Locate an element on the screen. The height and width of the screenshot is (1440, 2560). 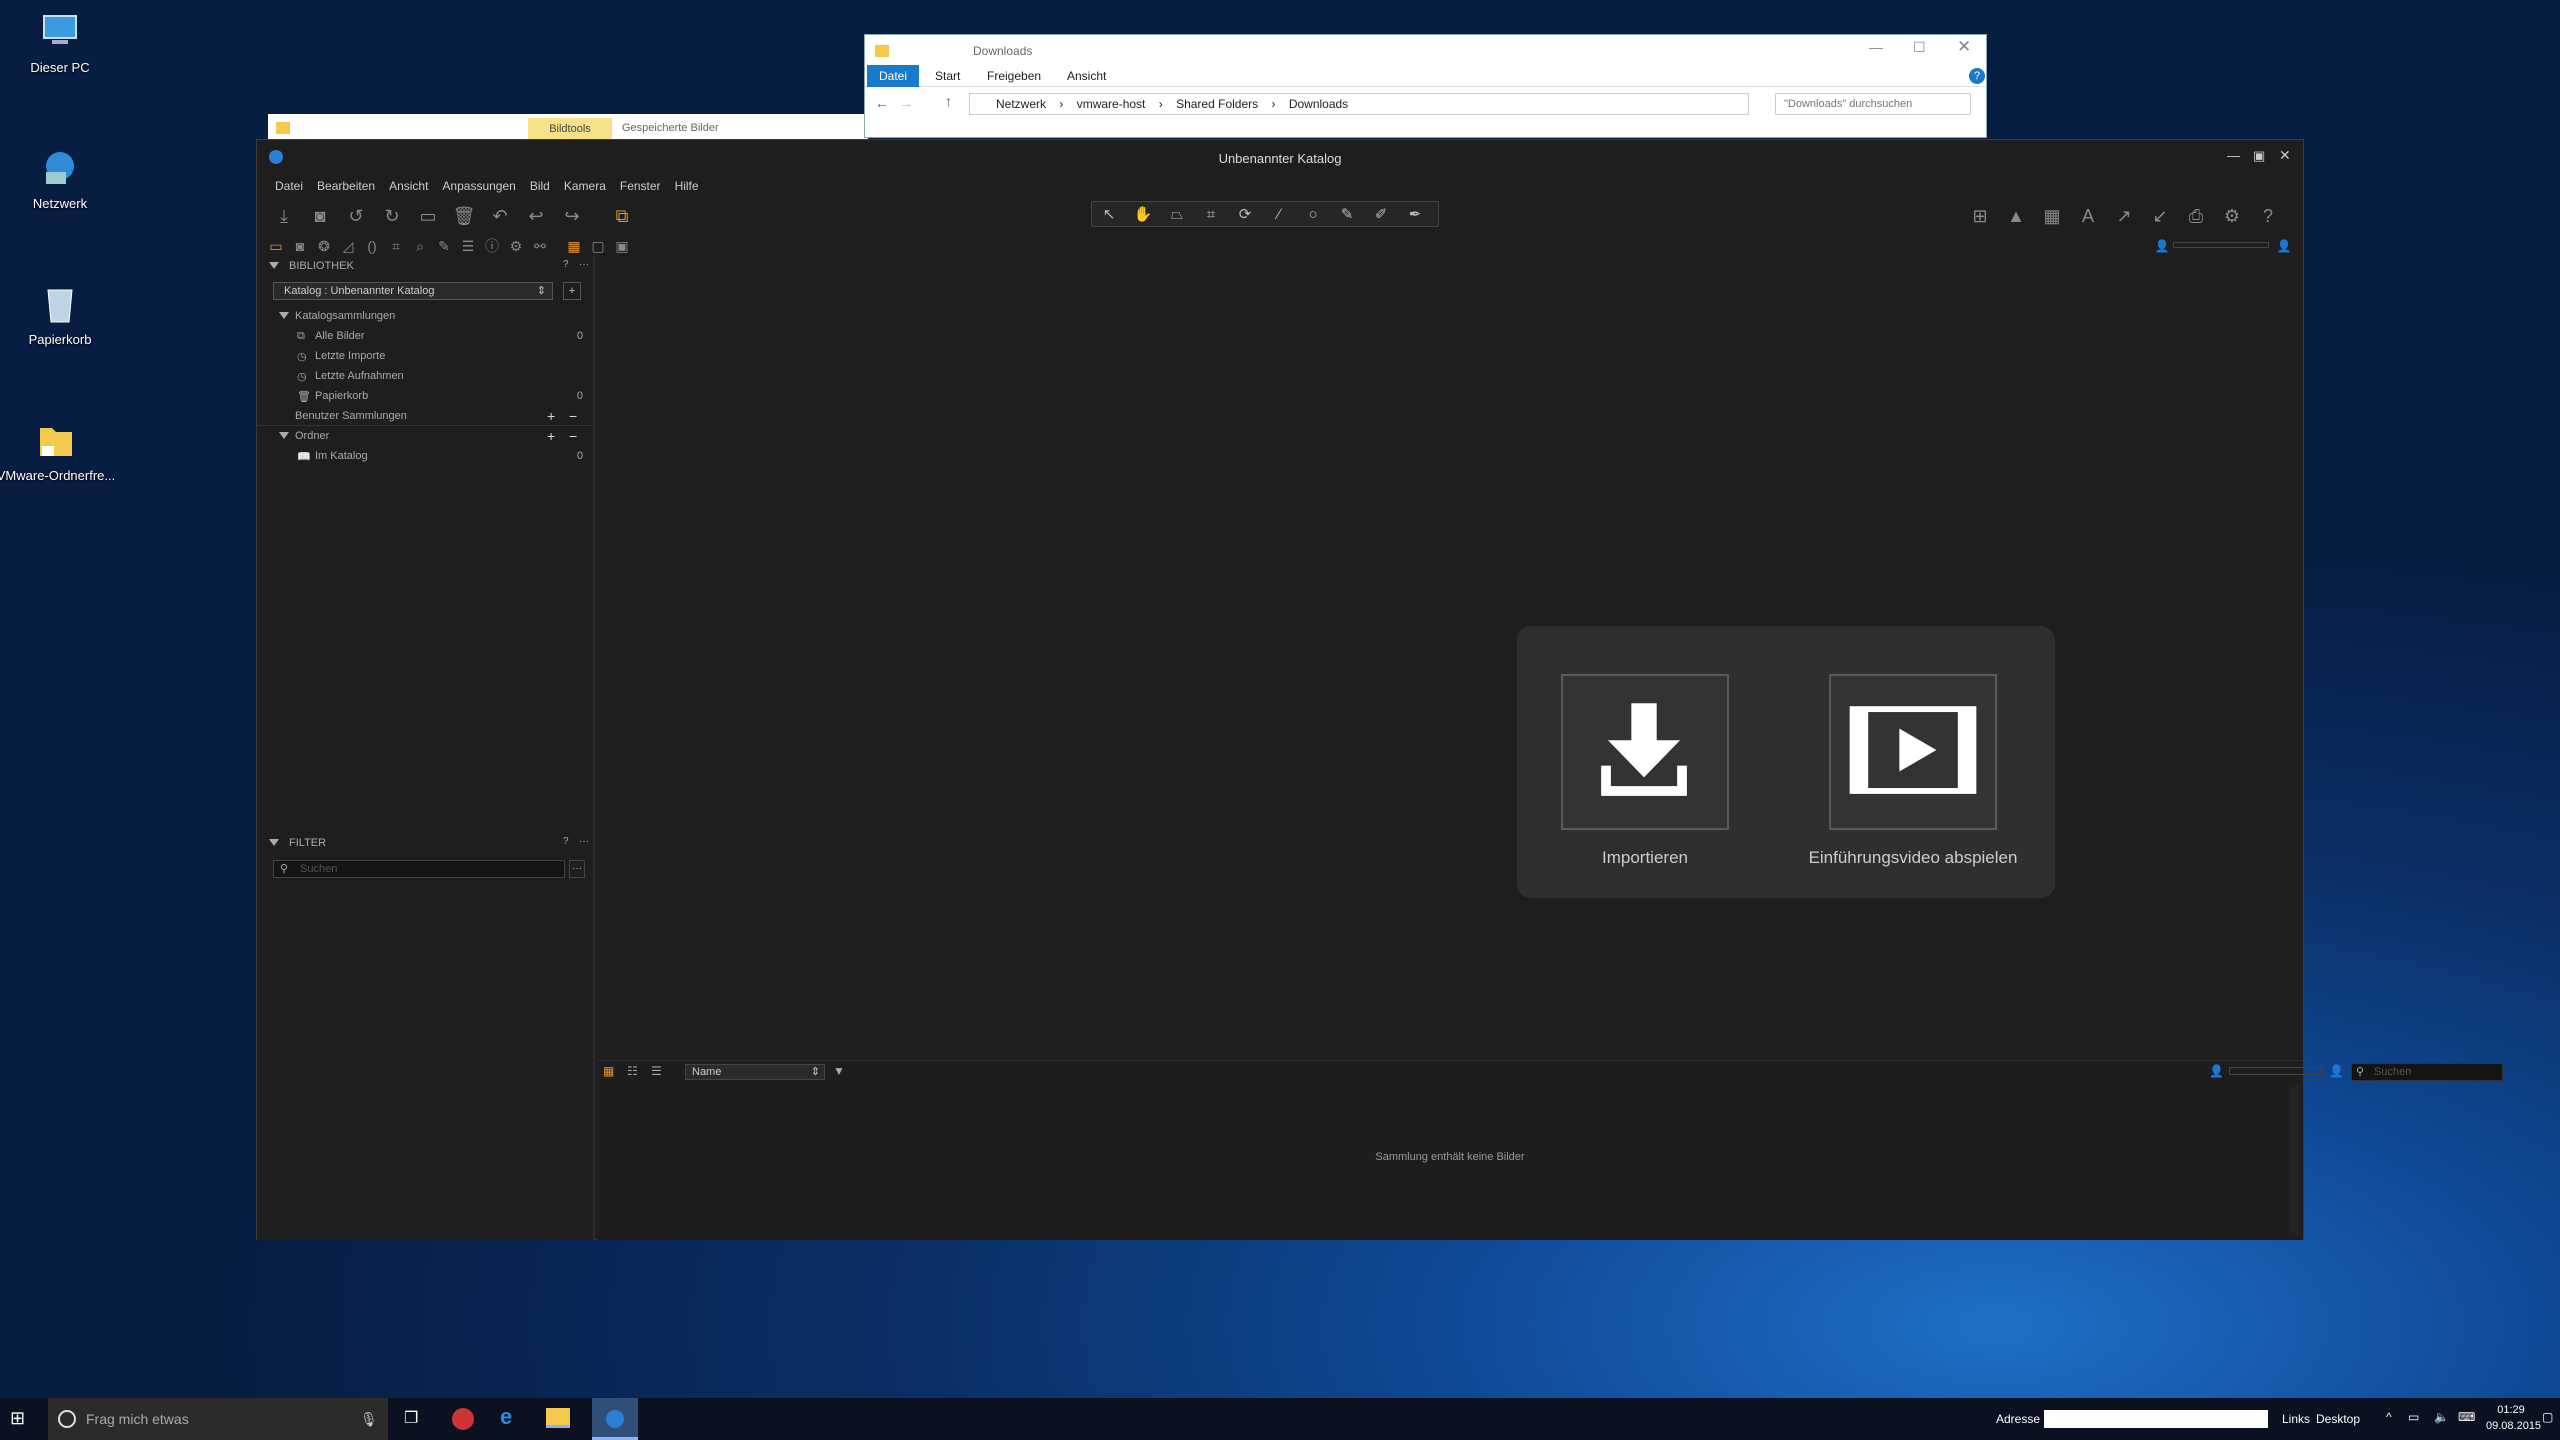
catalog-collections-row: Katalogsammlungen is located at coordinates (425, 316).